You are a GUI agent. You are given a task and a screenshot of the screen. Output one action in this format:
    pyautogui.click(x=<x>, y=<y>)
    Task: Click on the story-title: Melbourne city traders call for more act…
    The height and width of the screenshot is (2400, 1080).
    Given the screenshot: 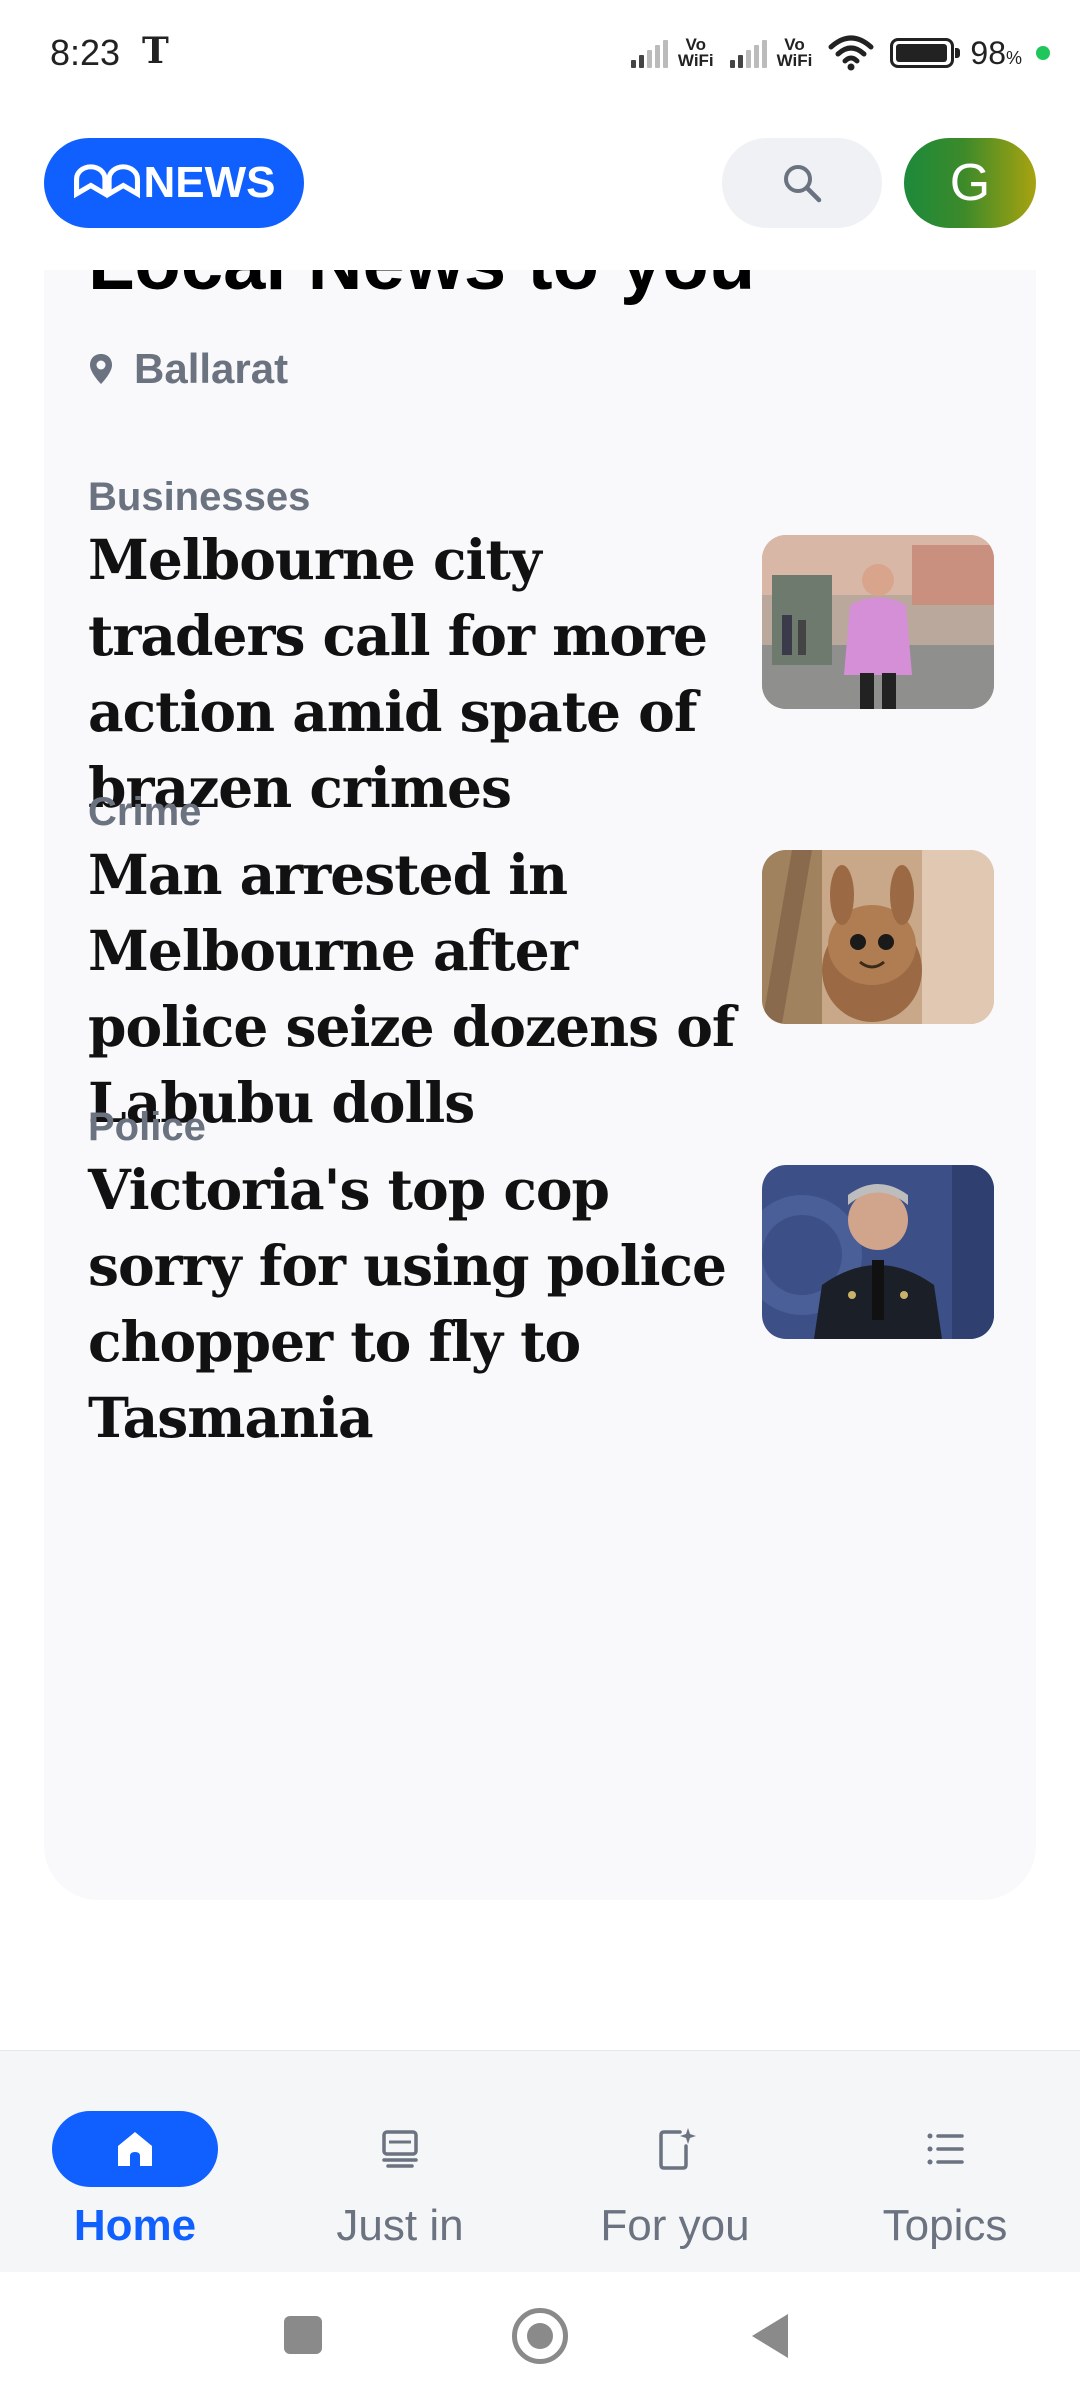 What is the action you would take?
    pyautogui.click(x=418, y=674)
    